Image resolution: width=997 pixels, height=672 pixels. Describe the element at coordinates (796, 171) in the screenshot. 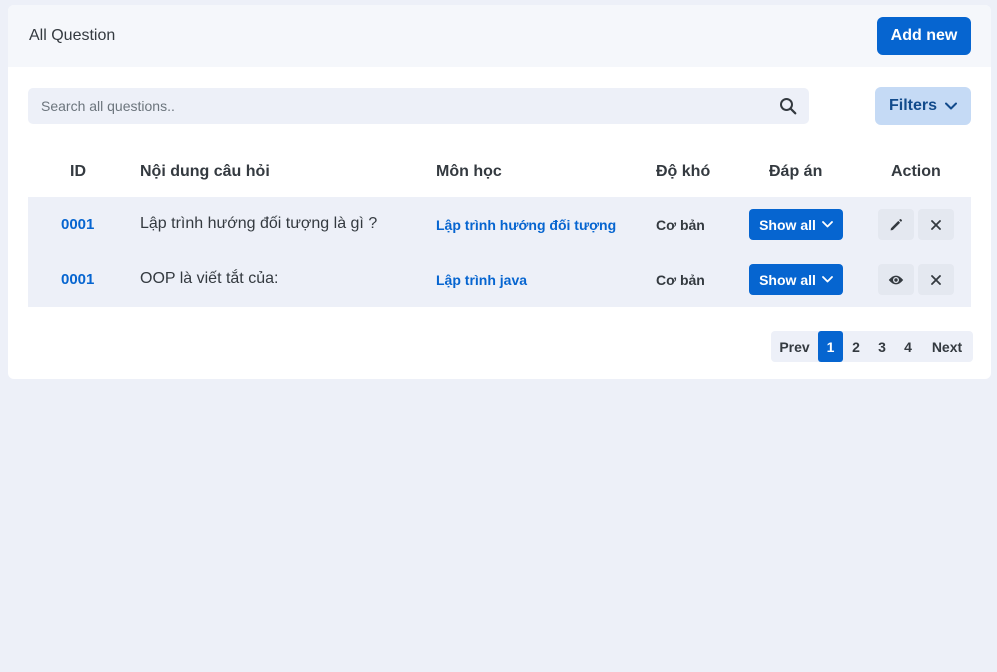

I see `column-header-answer: Đáp án` at that location.